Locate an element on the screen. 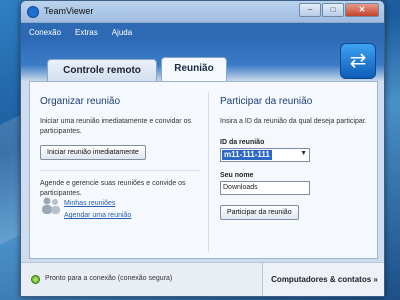  meeting-id-combobox: m11-111-111 ▼ is located at coordinates (265, 155).